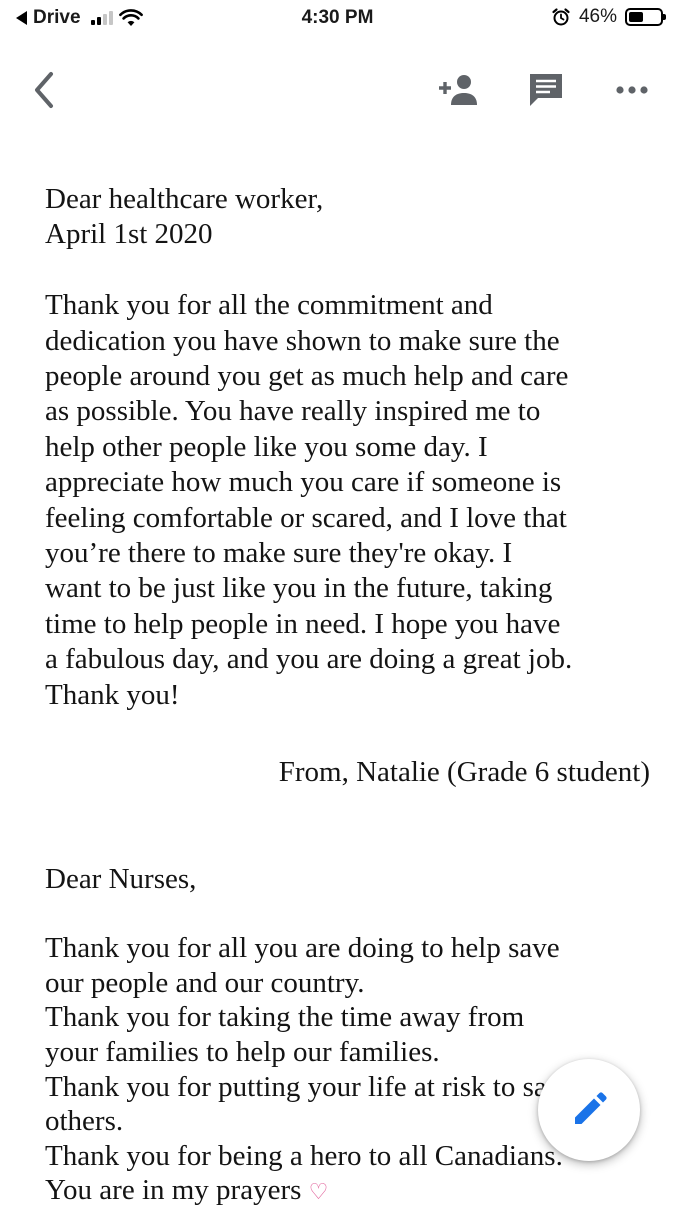 The height and width of the screenshot is (1210, 675). Describe the element at coordinates (121, 879) in the screenshot. I see `letter-2-salutation: Dear Nurses,` at that location.